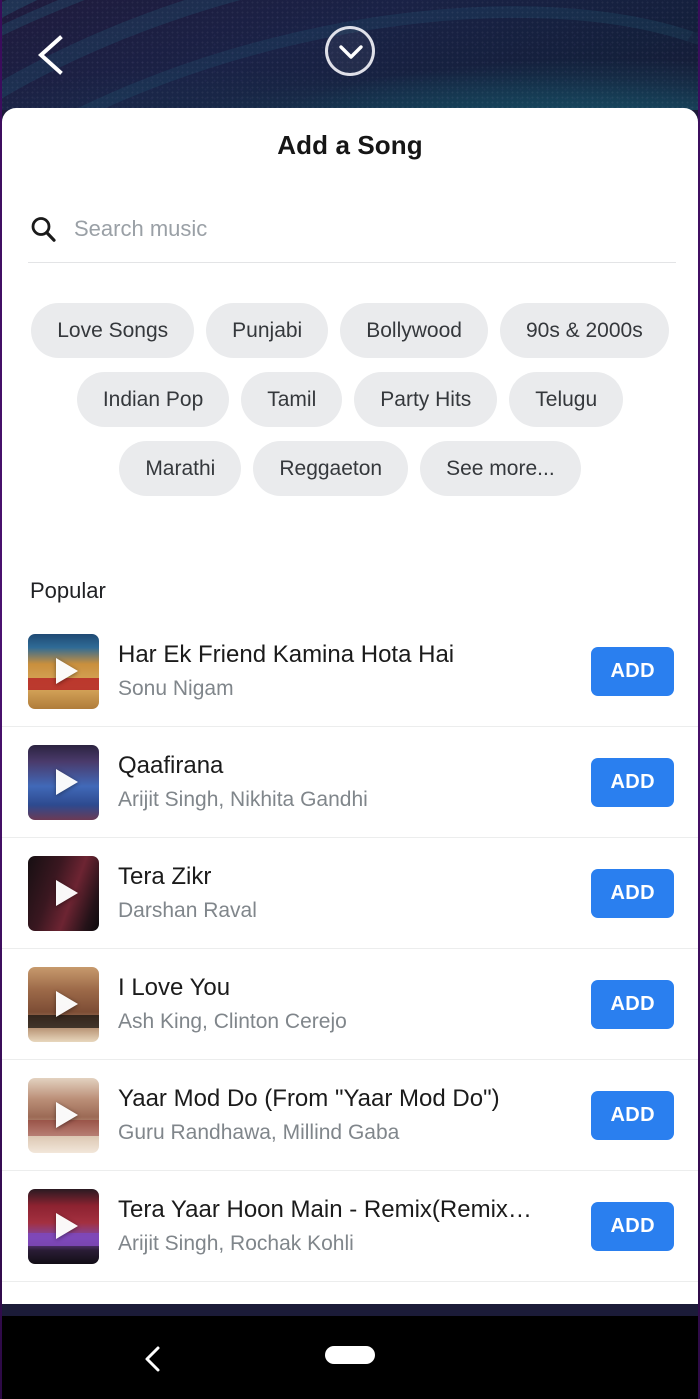  What do you see at coordinates (113, 330) in the screenshot?
I see `genre-chip-love-songs: Love Songs` at bounding box center [113, 330].